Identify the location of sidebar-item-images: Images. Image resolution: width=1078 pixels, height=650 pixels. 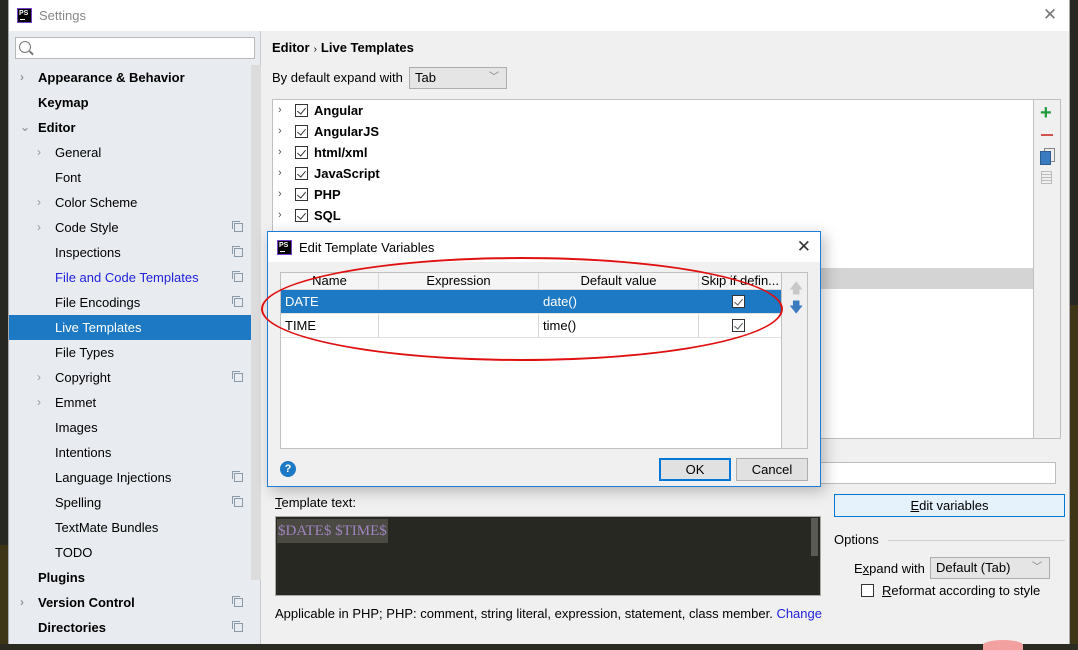
(135, 427).